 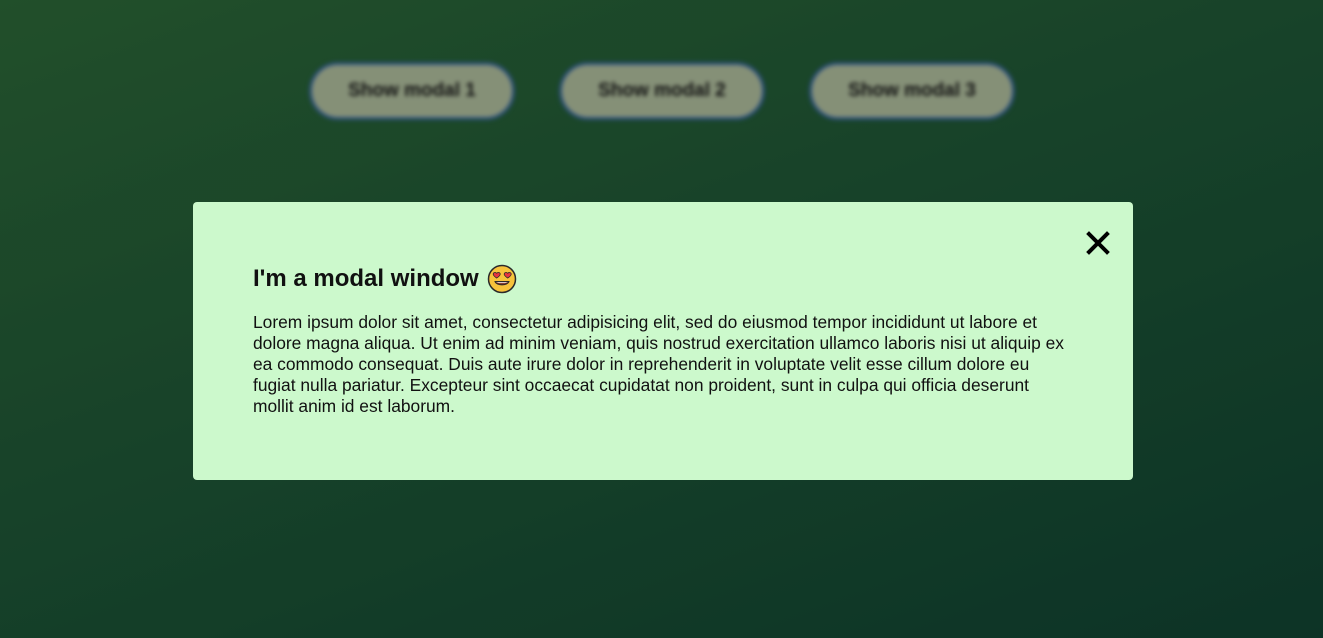 What do you see at coordinates (663, 279) in the screenshot?
I see `modal-title-row: I'm a modal window` at bounding box center [663, 279].